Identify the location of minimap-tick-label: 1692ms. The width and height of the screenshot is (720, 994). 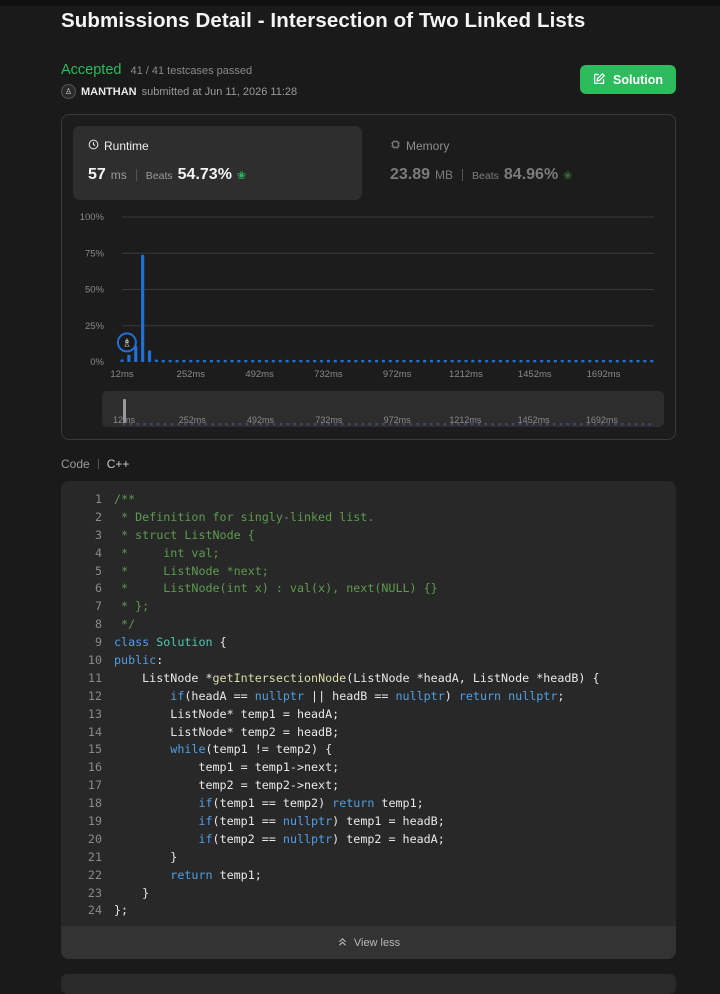
(602, 420).